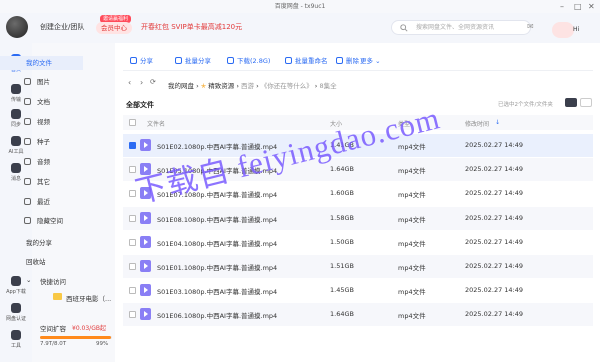 The height and width of the screenshot is (362, 600). What do you see at coordinates (27, 81) in the screenshot?
I see `image-icon` at bounding box center [27, 81].